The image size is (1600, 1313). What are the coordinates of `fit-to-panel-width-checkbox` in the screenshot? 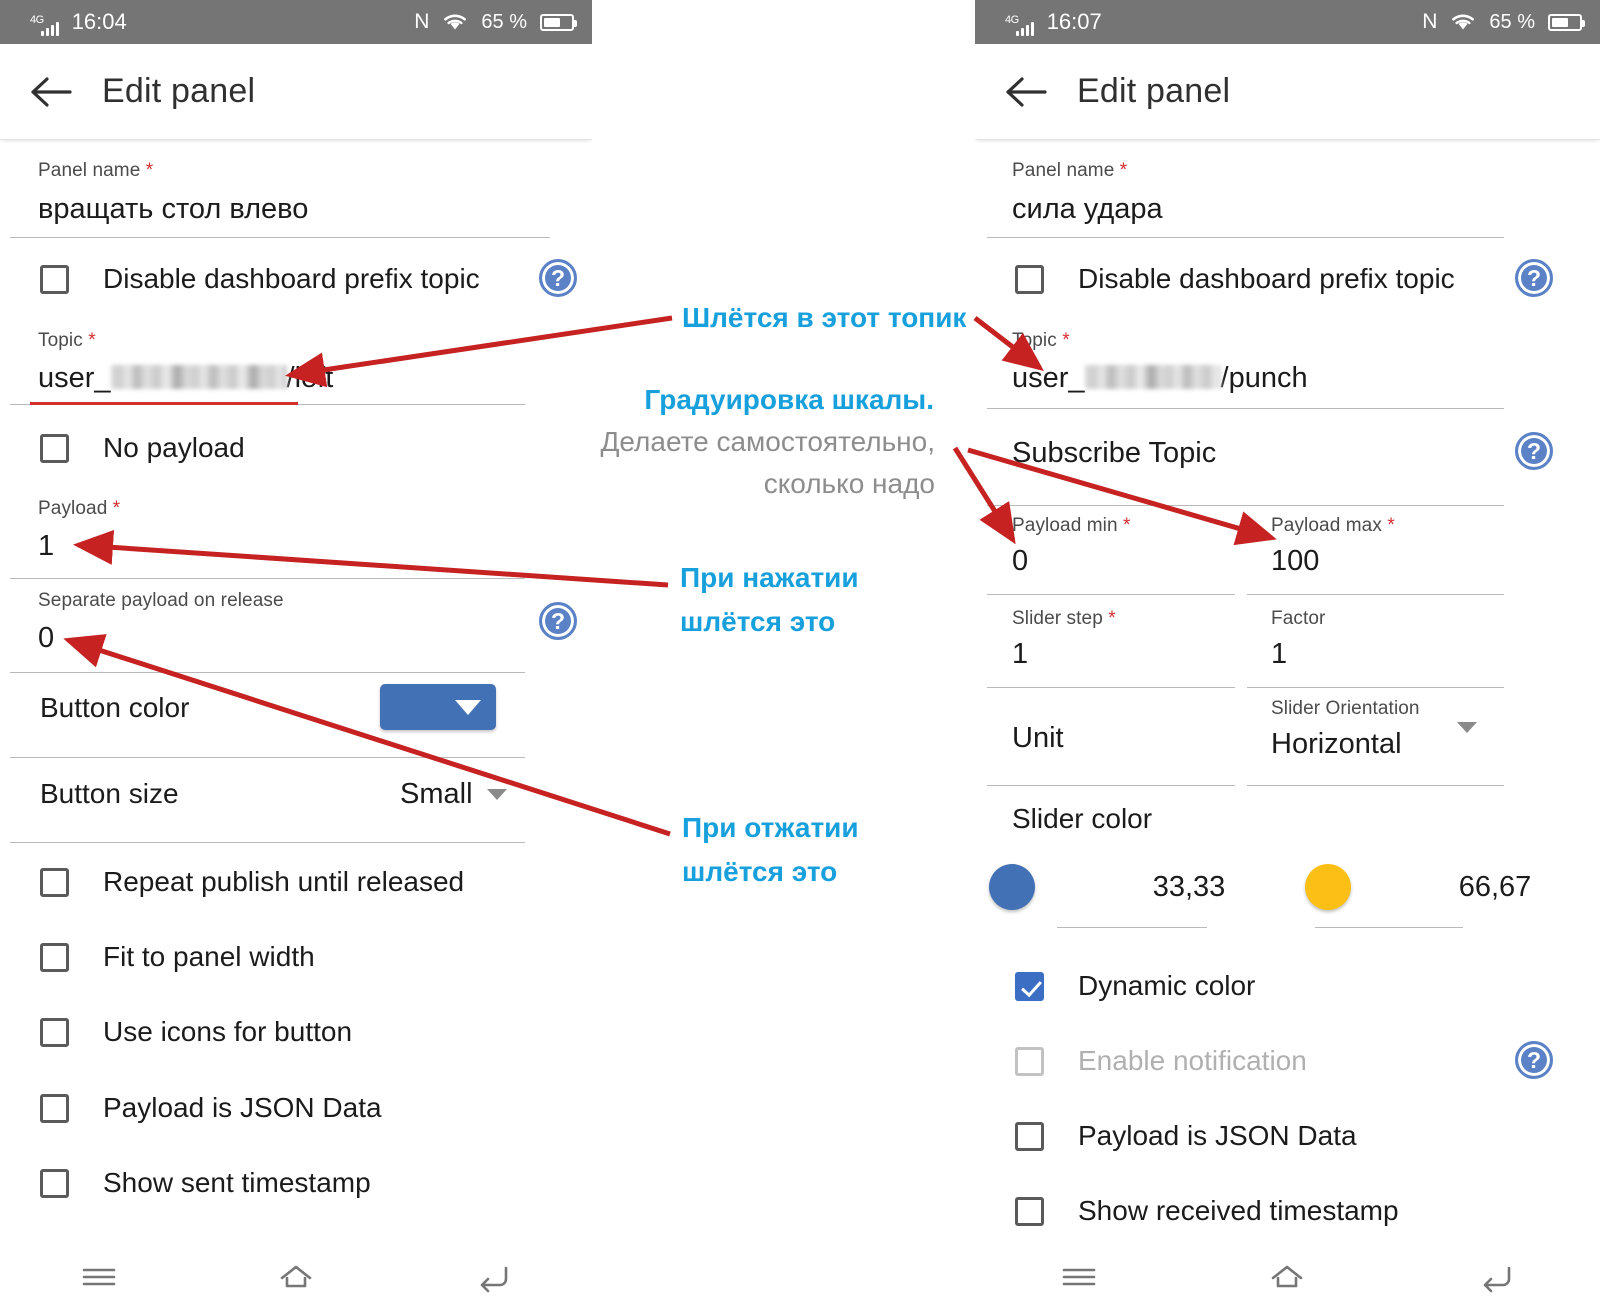 It's located at (54, 957).